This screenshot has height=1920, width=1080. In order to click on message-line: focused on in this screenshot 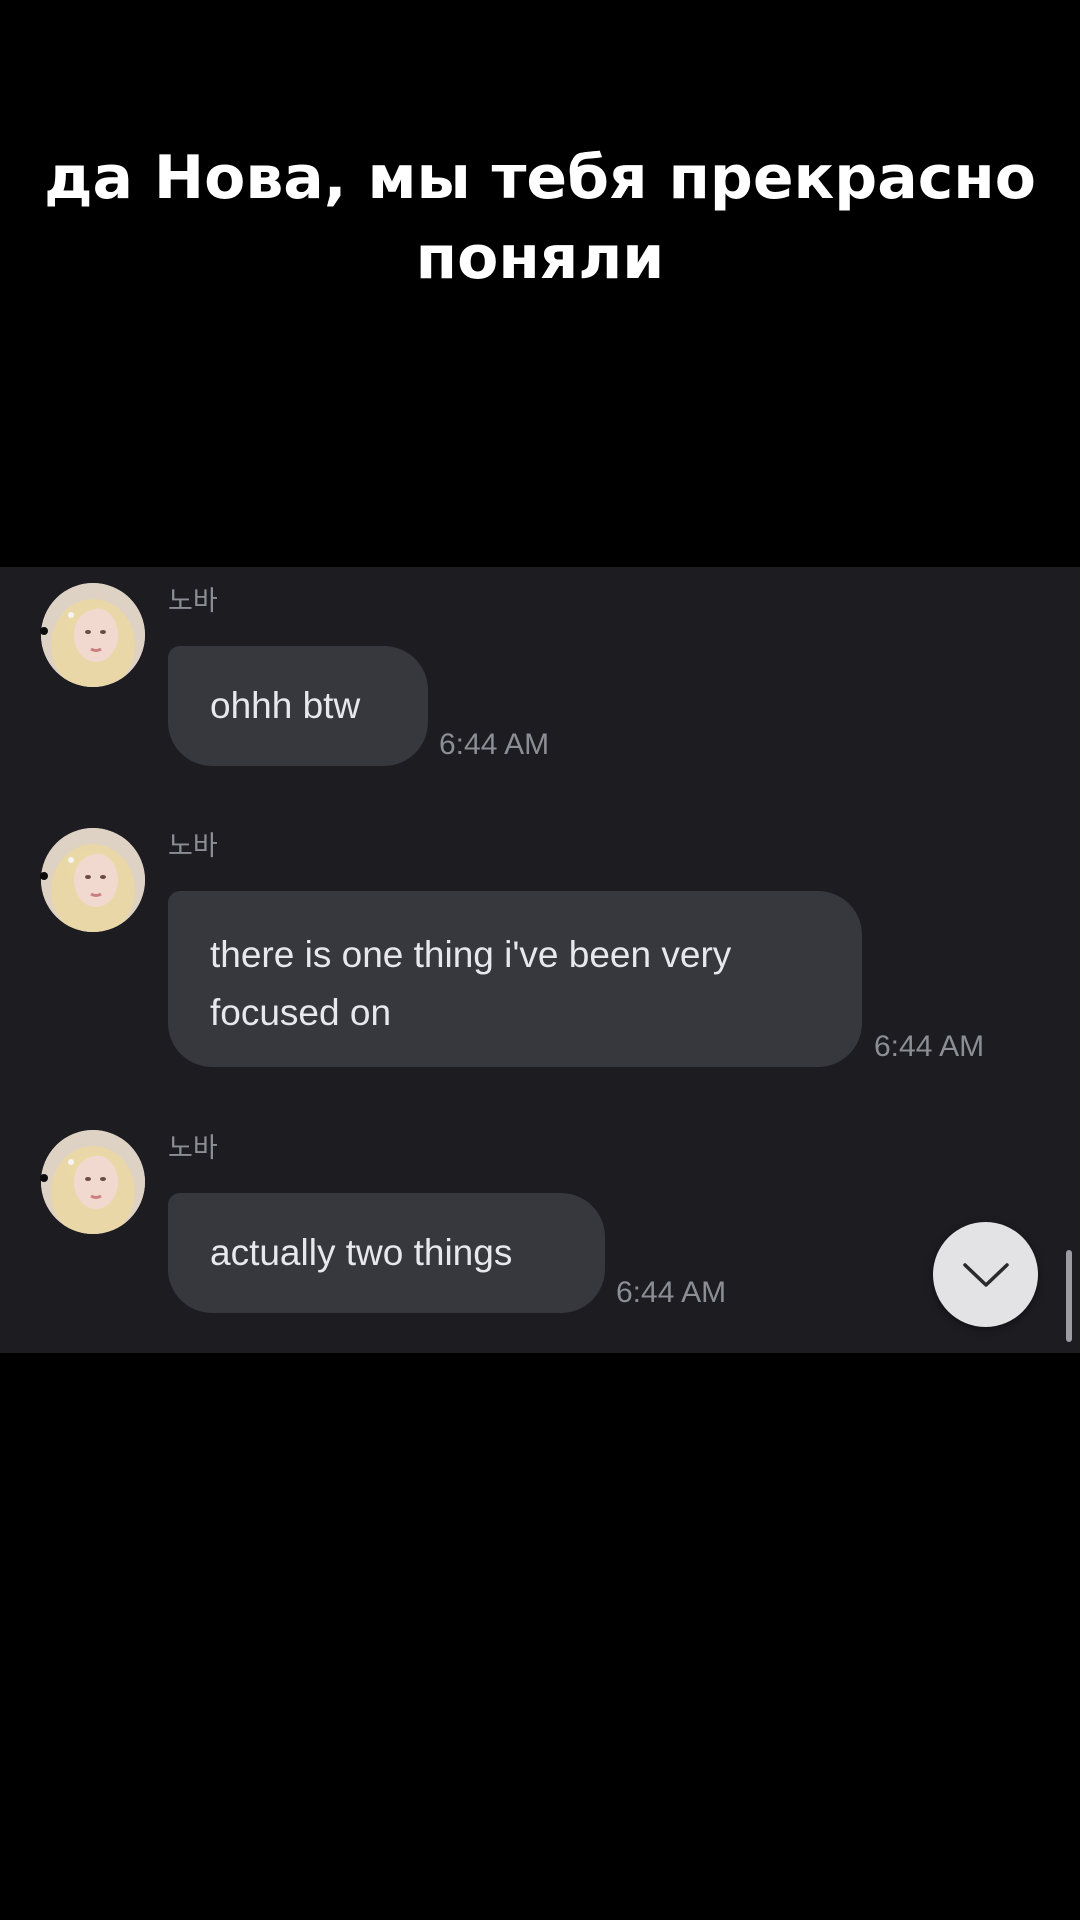, I will do `click(301, 1012)`.